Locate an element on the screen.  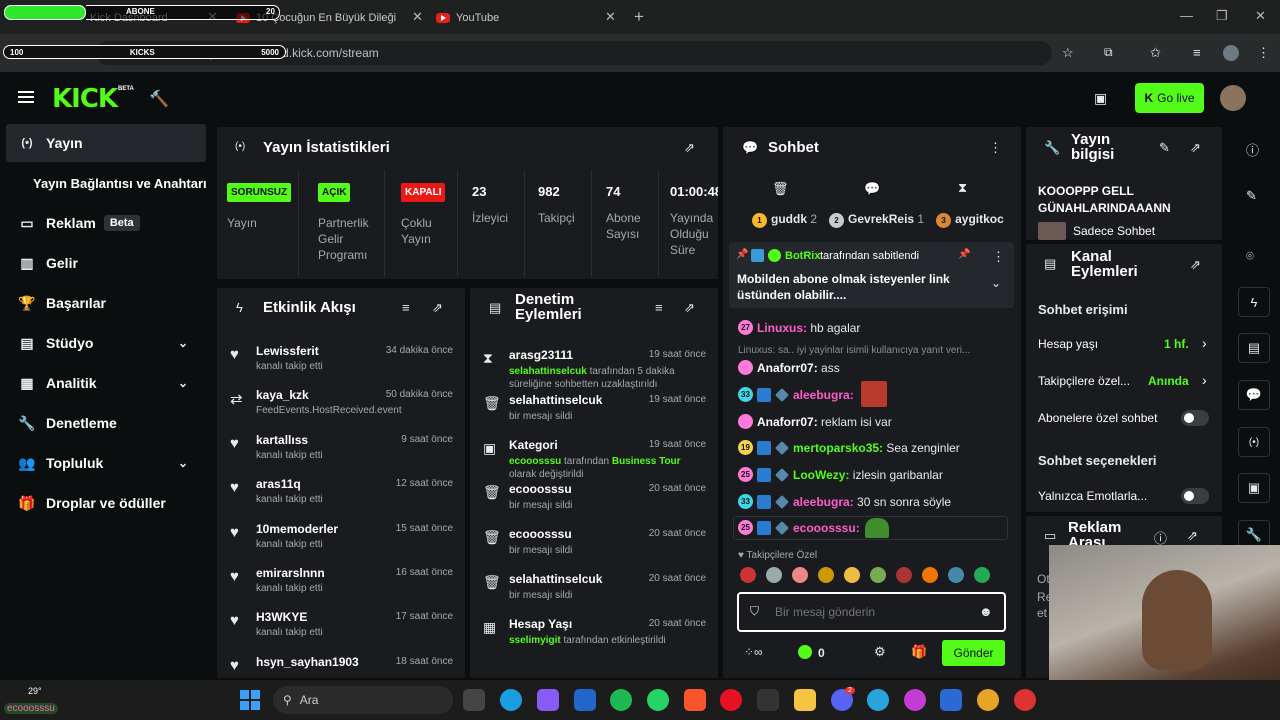
opera-gx-icon is located at coordinates (915, 700).